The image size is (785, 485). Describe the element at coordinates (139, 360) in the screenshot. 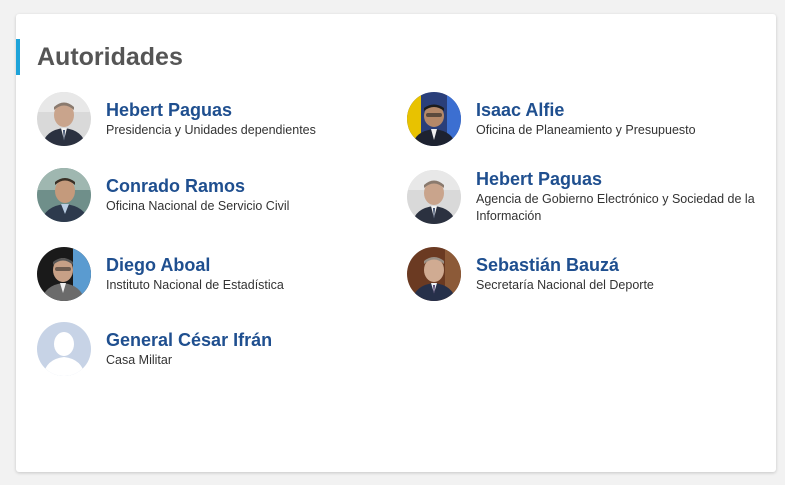

I see `authority-role: Casa Militar` at that location.